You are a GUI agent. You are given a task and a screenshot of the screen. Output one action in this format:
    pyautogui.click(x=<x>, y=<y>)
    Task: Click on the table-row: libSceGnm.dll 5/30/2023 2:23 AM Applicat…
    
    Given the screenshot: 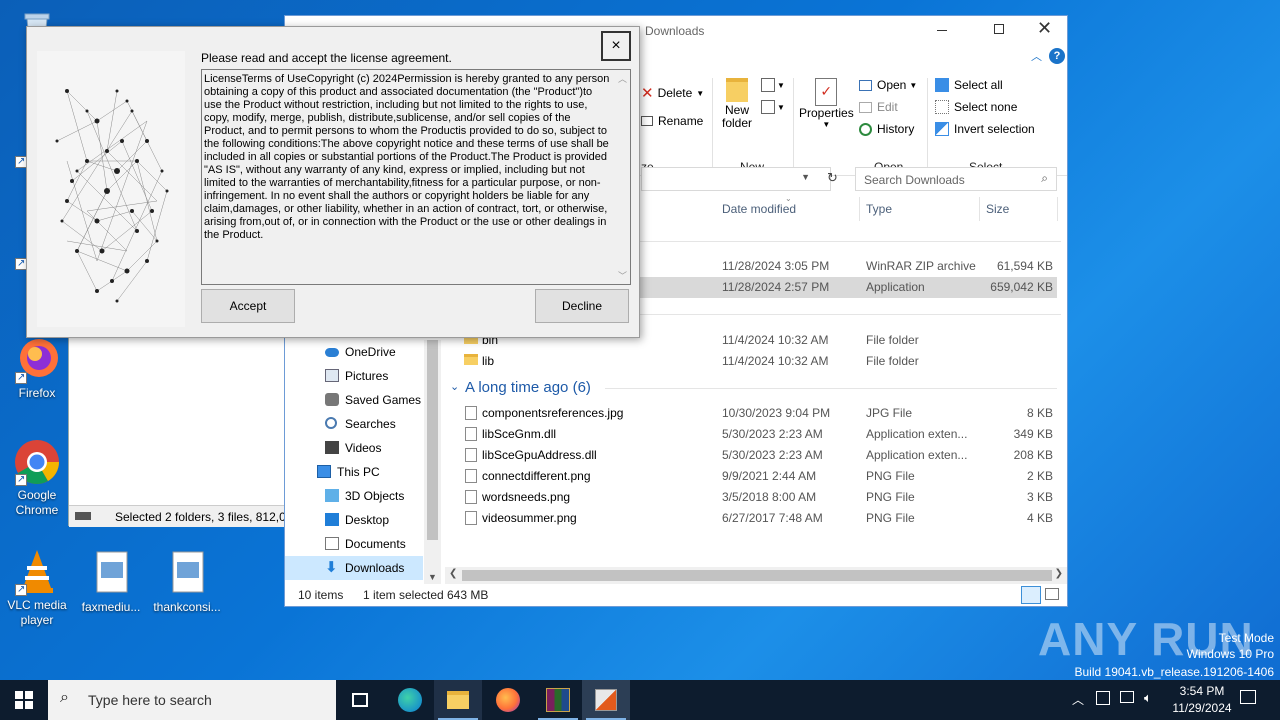 What is the action you would take?
    pyautogui.click(x=751, y=434)
    